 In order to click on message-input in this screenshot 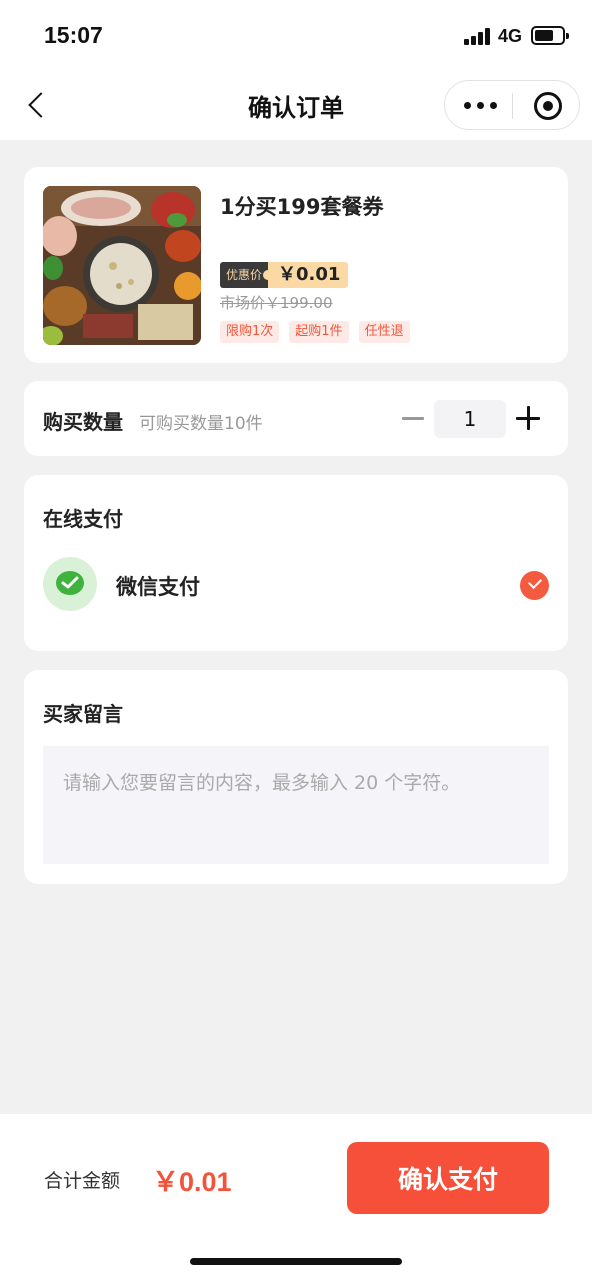, I will do `click(296, 805)`.